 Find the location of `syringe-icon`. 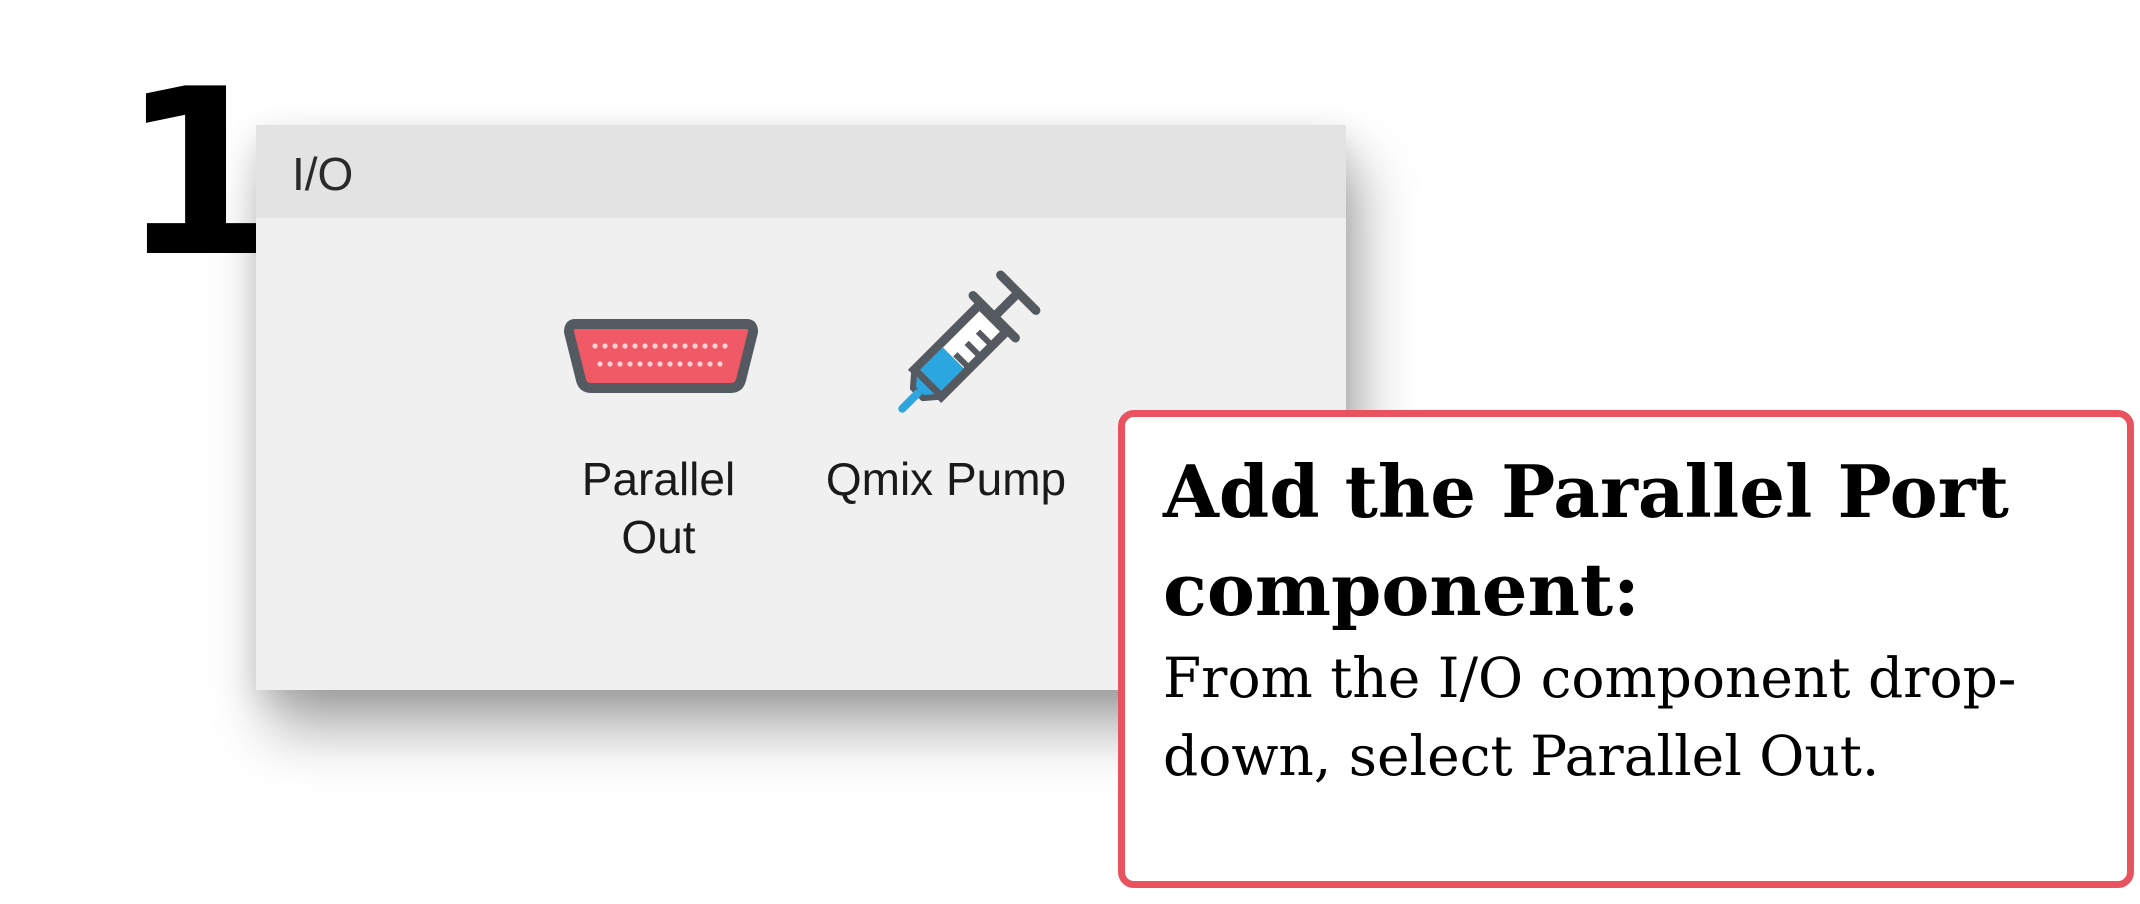

syringe-icon is located at coordinates (969, 341).